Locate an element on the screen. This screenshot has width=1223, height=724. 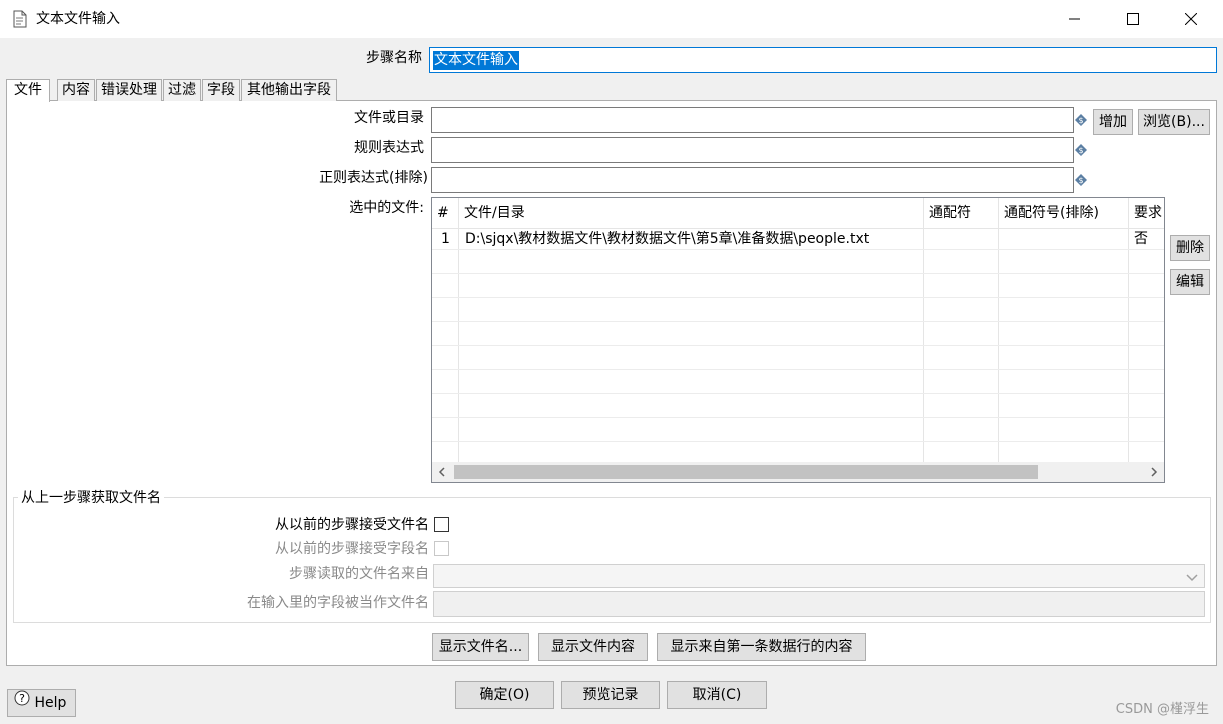
window-title: 文本文件输入 is located at coordinates (78, 19).